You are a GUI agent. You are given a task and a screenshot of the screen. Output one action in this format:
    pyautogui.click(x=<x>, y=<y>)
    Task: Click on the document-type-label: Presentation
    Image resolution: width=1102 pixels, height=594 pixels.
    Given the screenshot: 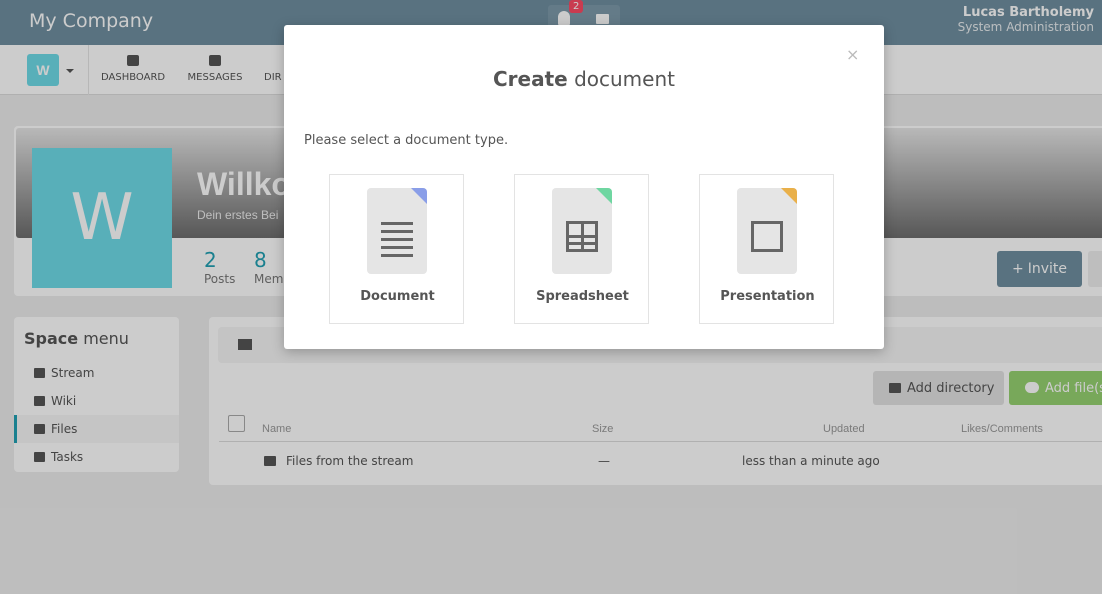 What is the action you would take?
    pyautogui.click(x=767, y=296)
    